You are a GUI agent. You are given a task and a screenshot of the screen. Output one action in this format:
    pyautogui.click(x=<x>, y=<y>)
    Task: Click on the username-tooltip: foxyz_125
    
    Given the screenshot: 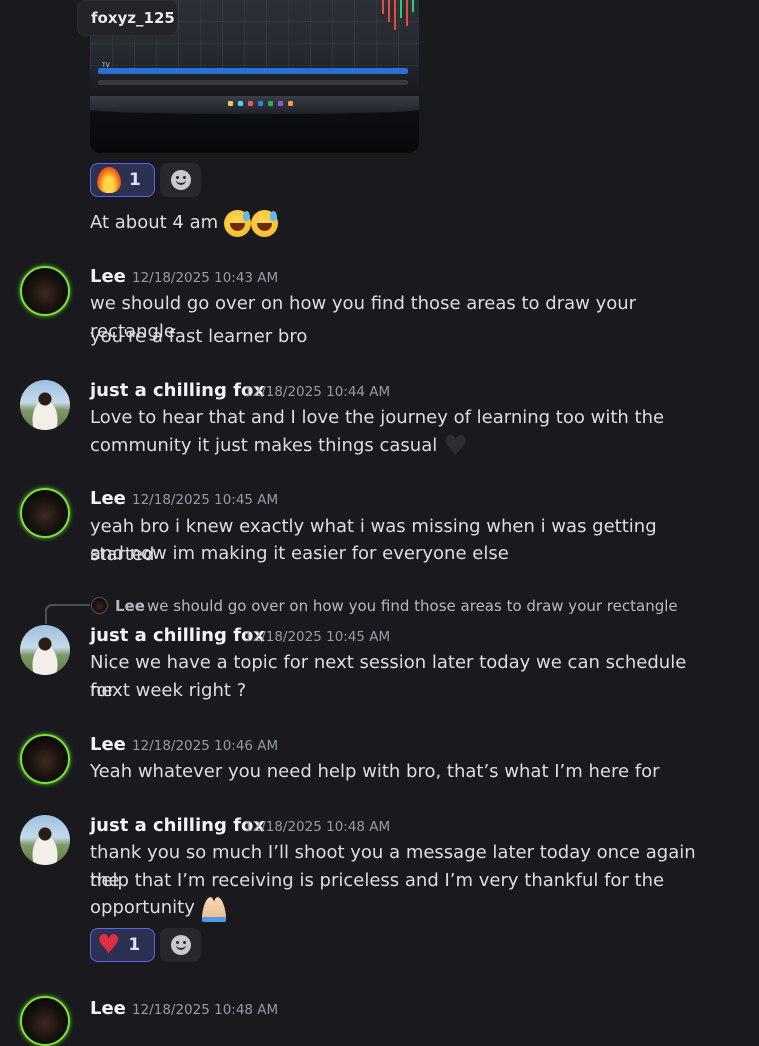 What is the action you would take?
    pyautogui.click(x=127, y=18)
    